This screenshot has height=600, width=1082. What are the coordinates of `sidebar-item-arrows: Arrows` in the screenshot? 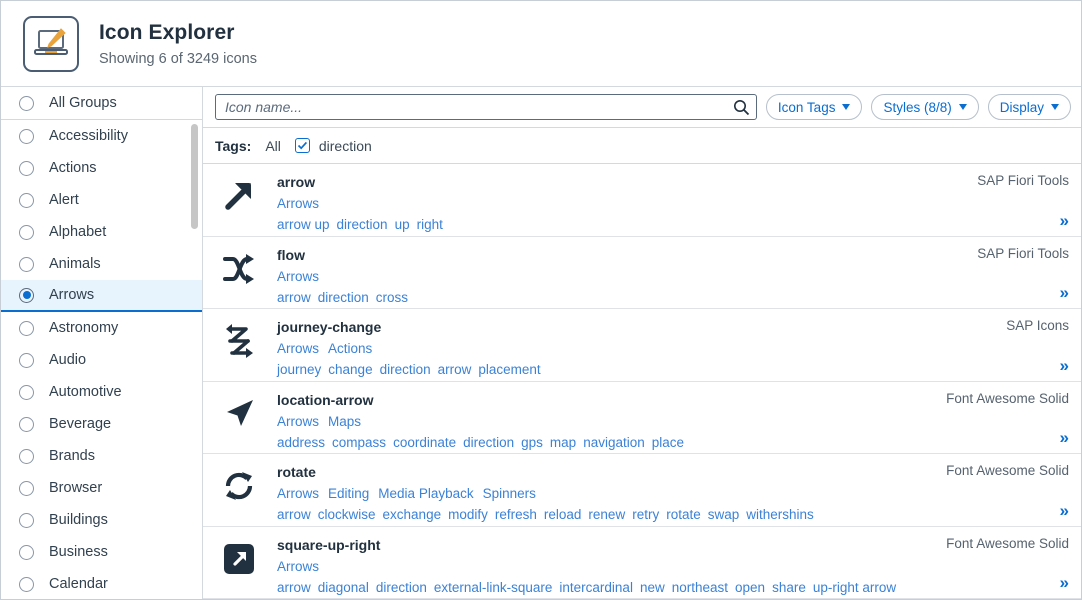 It's located at (101, 296).